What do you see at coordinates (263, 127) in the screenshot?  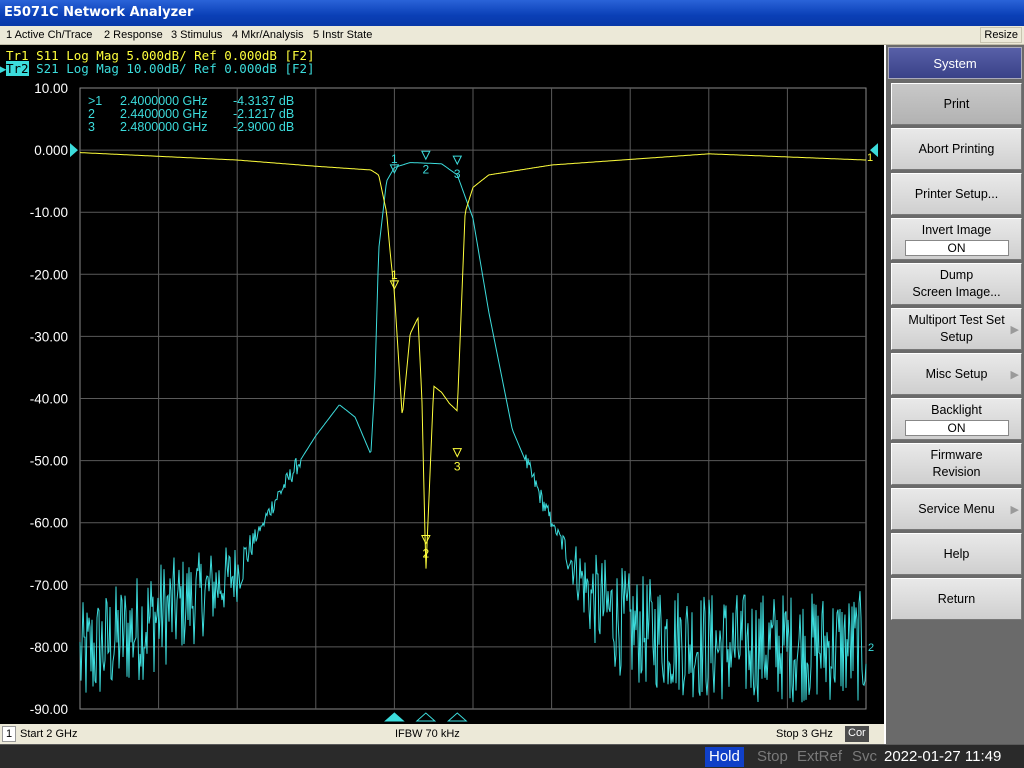 I see `marker-table-value: -2.9000 dB` at bounding box center [263, 127].